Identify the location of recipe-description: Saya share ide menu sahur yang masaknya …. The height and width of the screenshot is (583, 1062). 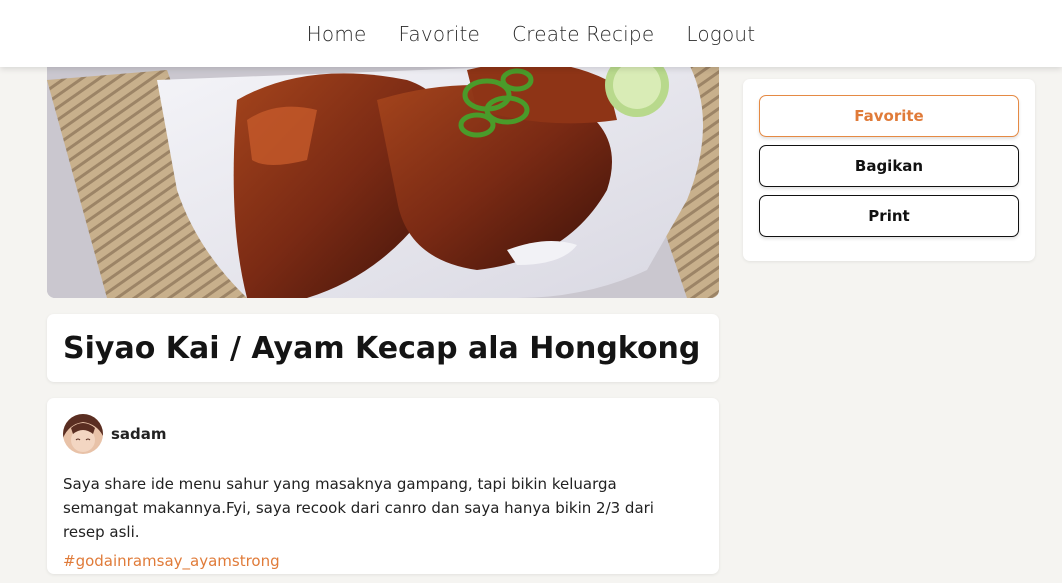
(358, 508).